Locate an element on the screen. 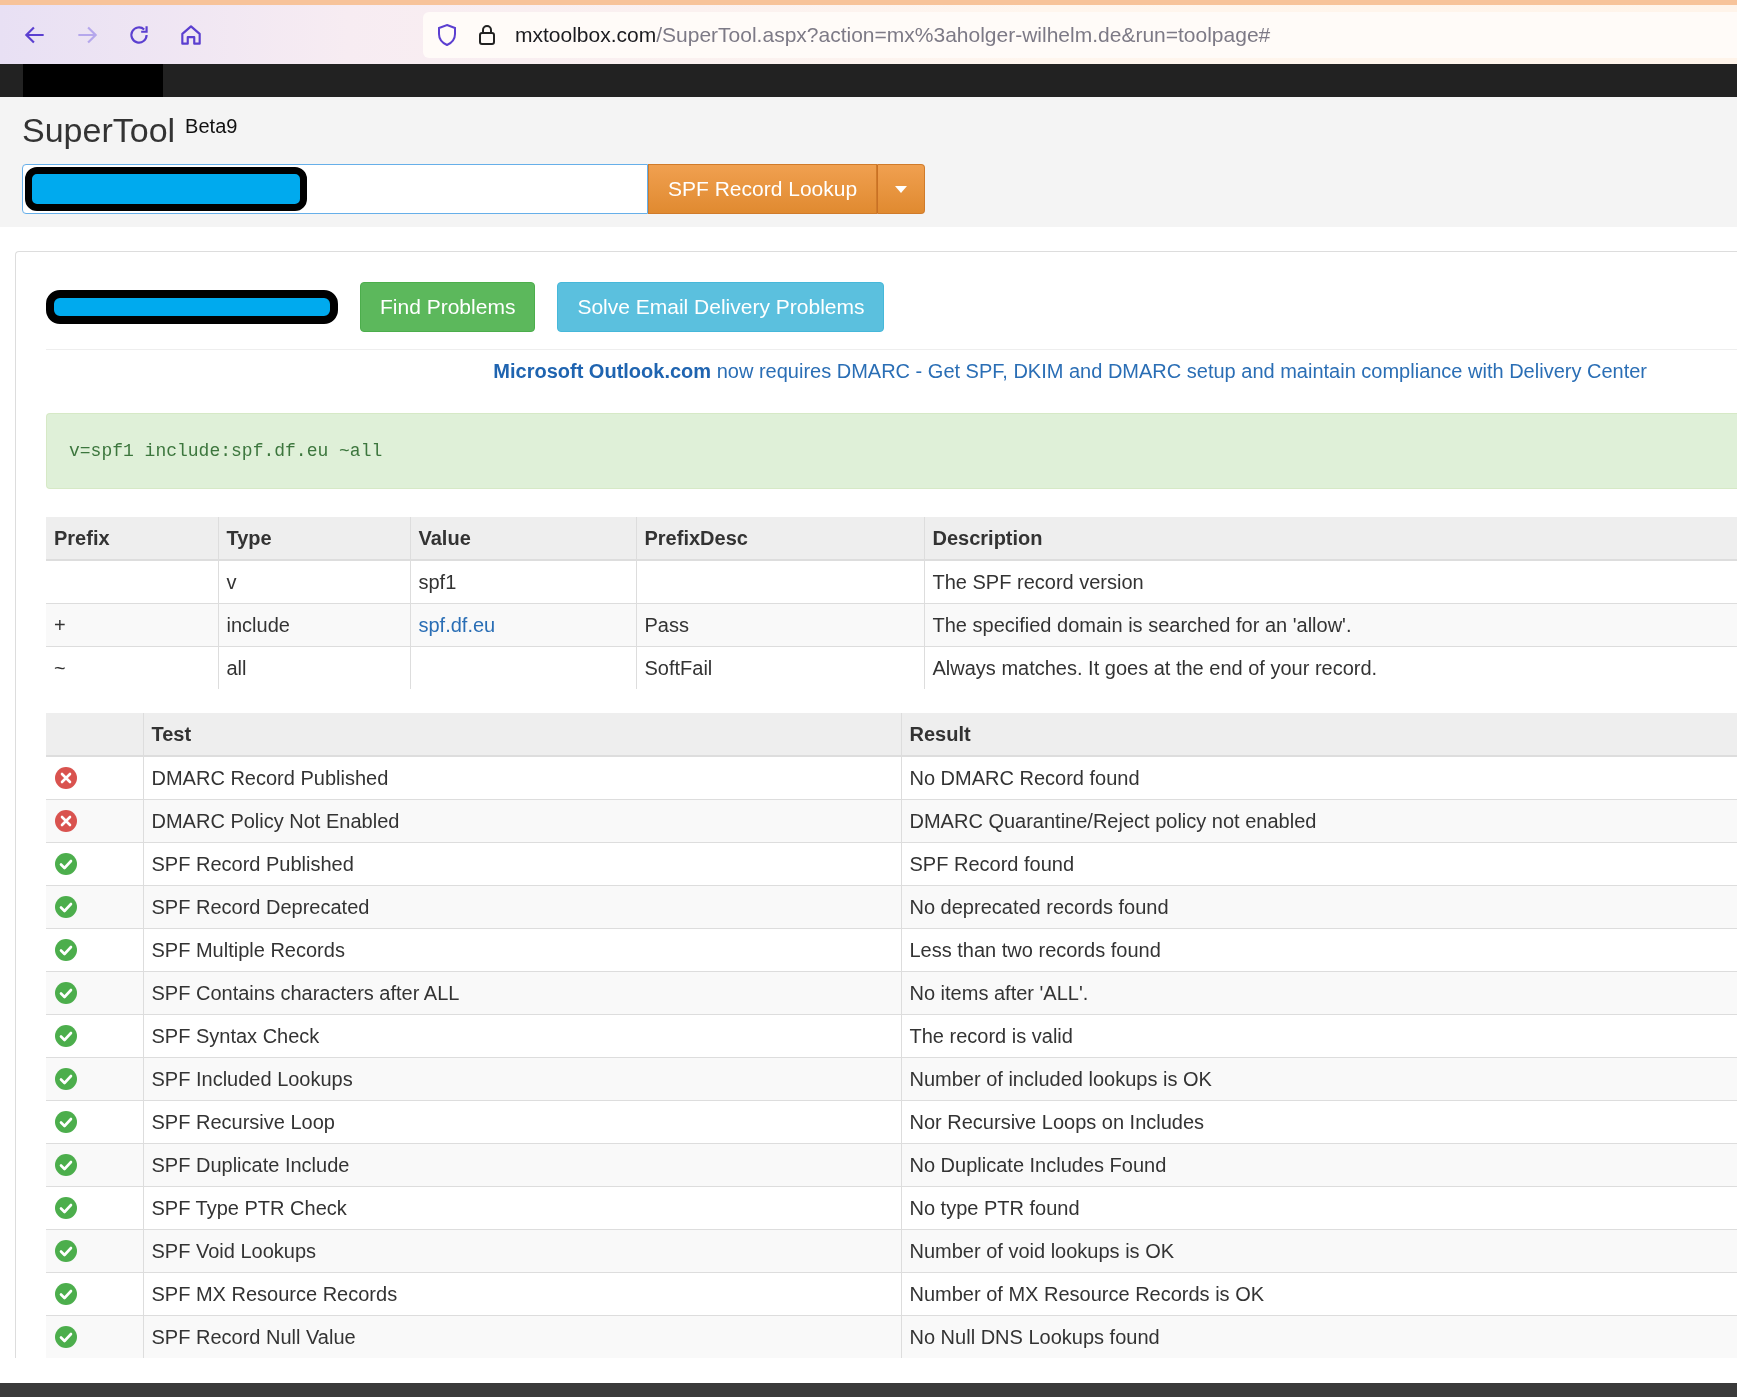  column-header: Description is located at coordinates (1330, 538).